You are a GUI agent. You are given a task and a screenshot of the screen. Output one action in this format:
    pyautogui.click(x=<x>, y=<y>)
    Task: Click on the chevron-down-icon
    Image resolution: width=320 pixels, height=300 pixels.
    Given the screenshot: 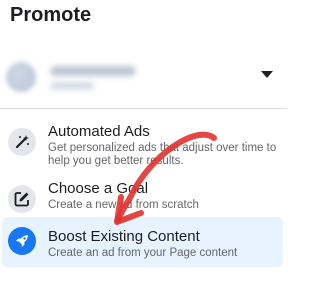 What is the action you would take?
    pyautogui.click(x=267, y=74)
    